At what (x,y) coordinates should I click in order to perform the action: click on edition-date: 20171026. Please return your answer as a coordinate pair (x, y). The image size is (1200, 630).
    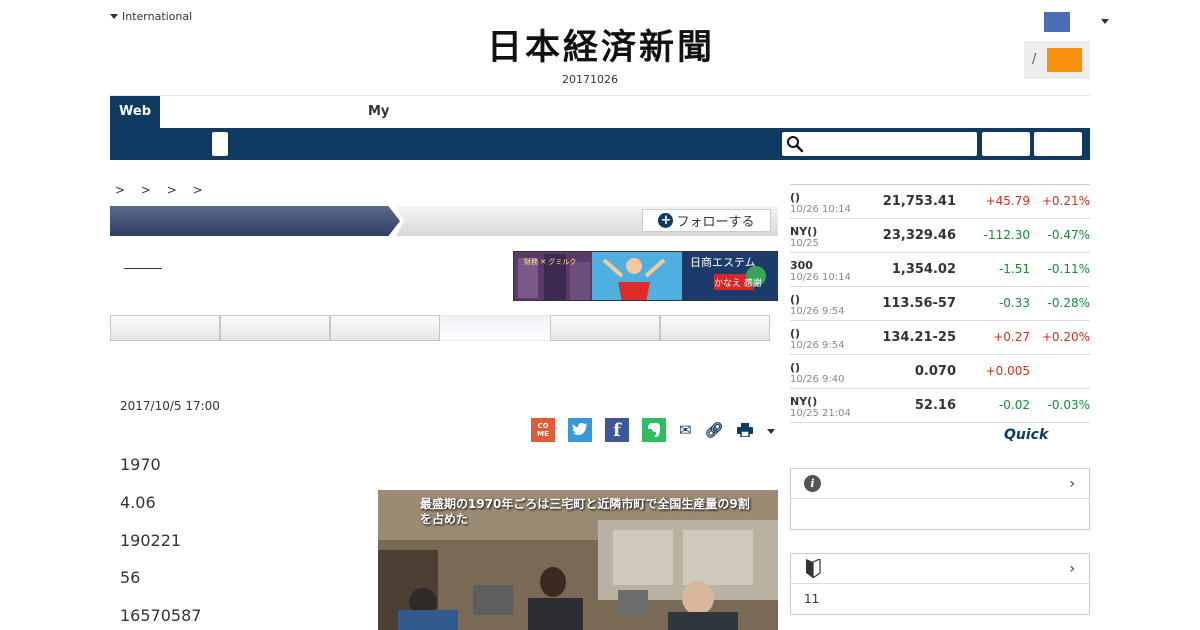
    Looking at the image, I should click on (590, 79).